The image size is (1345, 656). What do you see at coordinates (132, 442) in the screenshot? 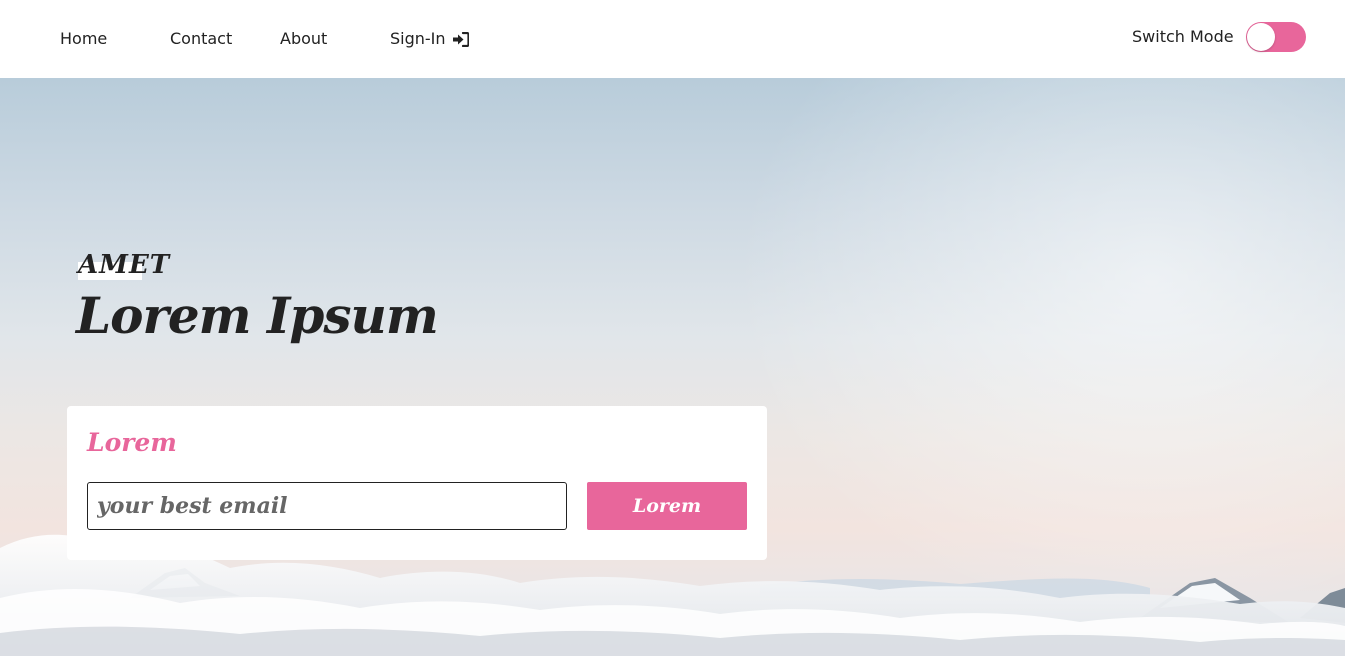
I see `subscribe-title: Lorem` at bounding box center [132, 442].